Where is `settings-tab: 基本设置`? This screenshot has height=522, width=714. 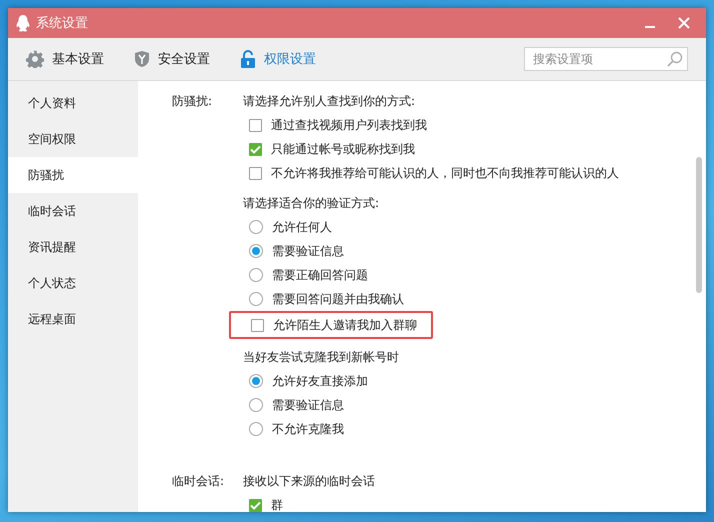
settings-tab: 基本设置 is located at coordinates (65, 59).